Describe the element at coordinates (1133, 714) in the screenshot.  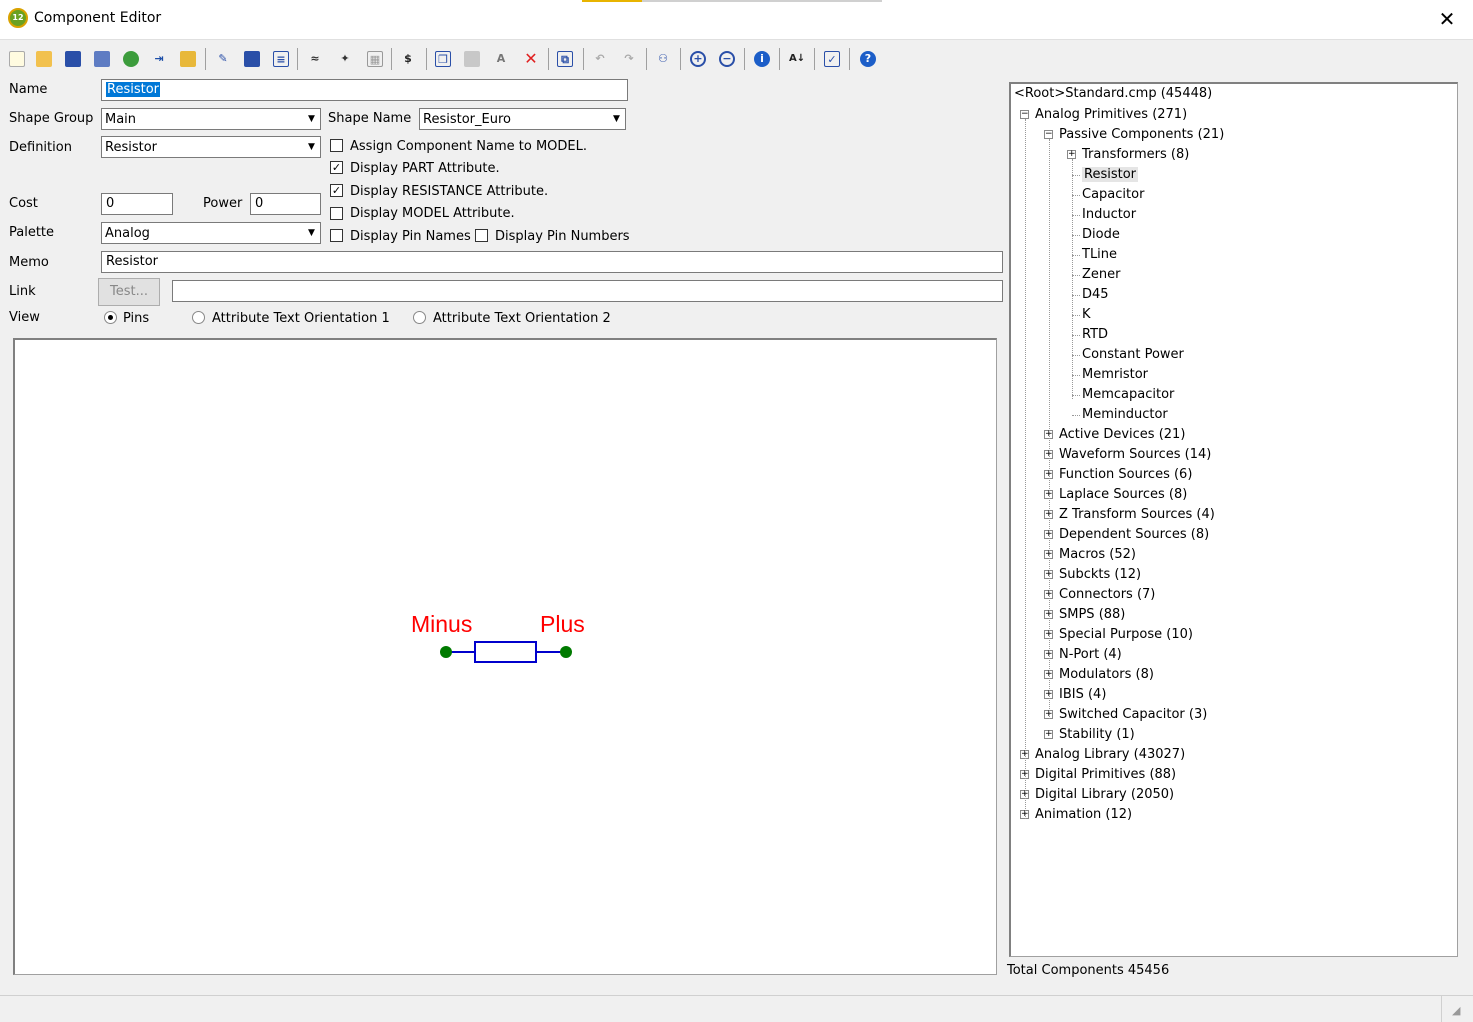
I see `tree-item: Switched Capacitor (3)` at that location.